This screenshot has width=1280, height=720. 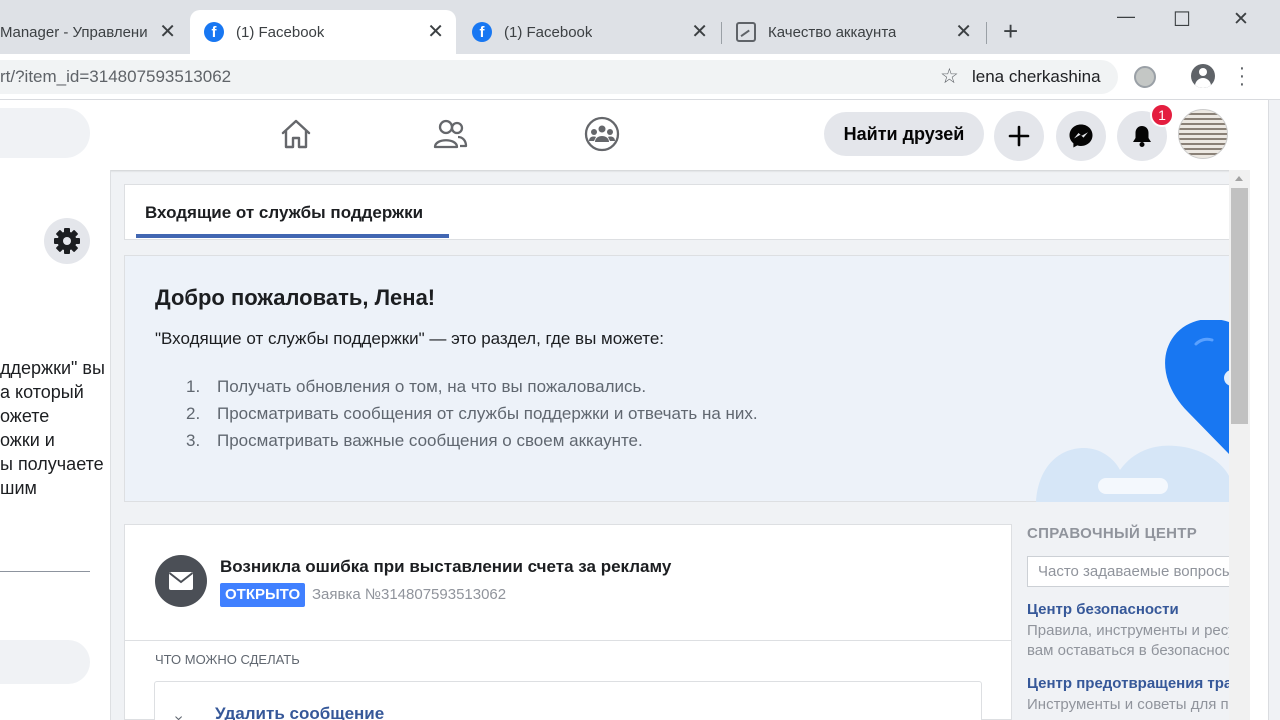 I want to click on description-line: вам оставаться в безопасности, so click(x=1128, y=650).